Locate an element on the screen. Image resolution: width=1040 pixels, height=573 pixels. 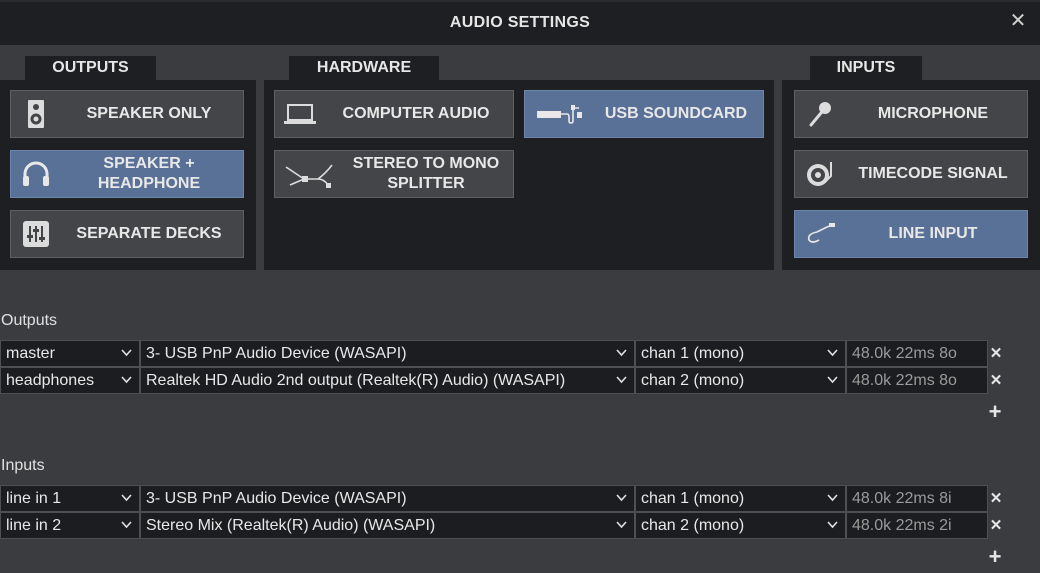
speaker-headphone-button: SPEAKER + HEADPHONE is located at coordinates (127, 174).